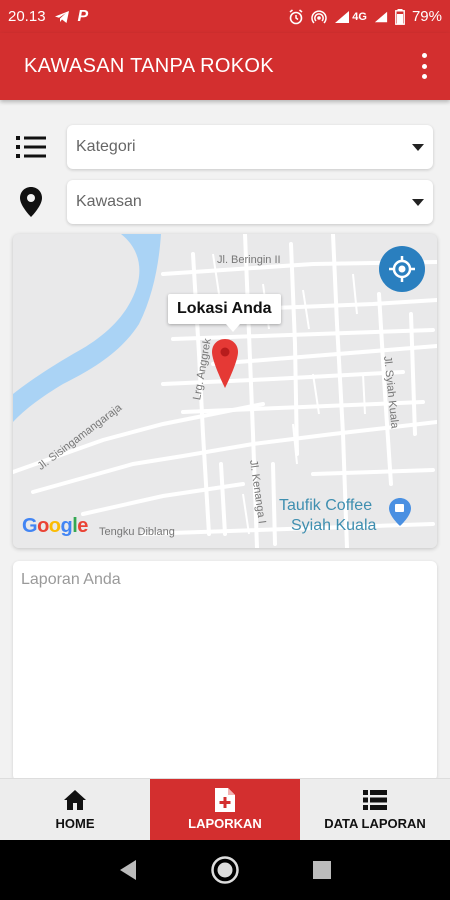 The image size is (450, 900). Describe the element at coordinates (75, 823) in the screenshot. I see `nav-home-label: HOME` at that location.